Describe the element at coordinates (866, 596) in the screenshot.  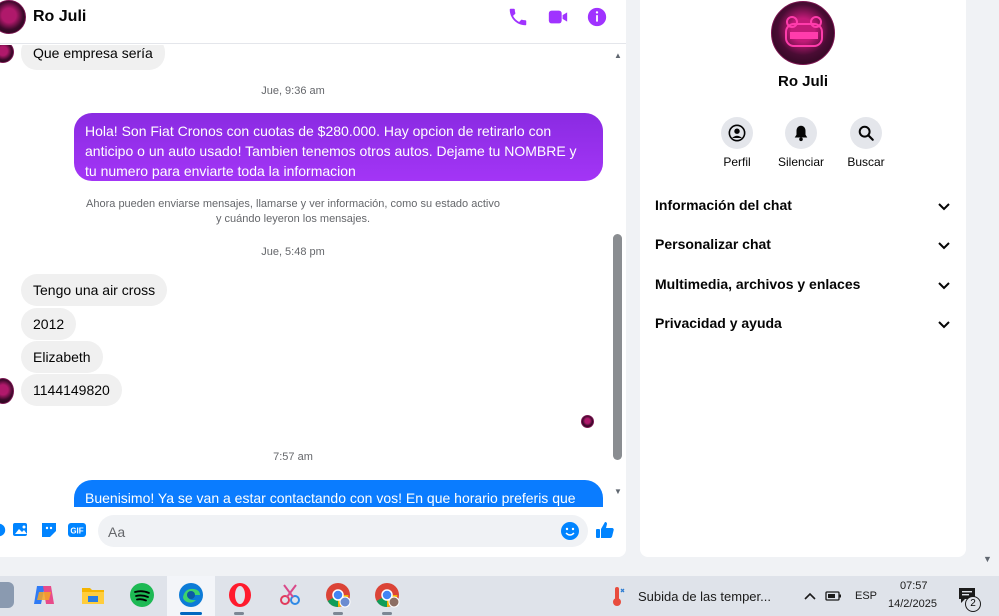
I see `input-language: ESP` at that location.